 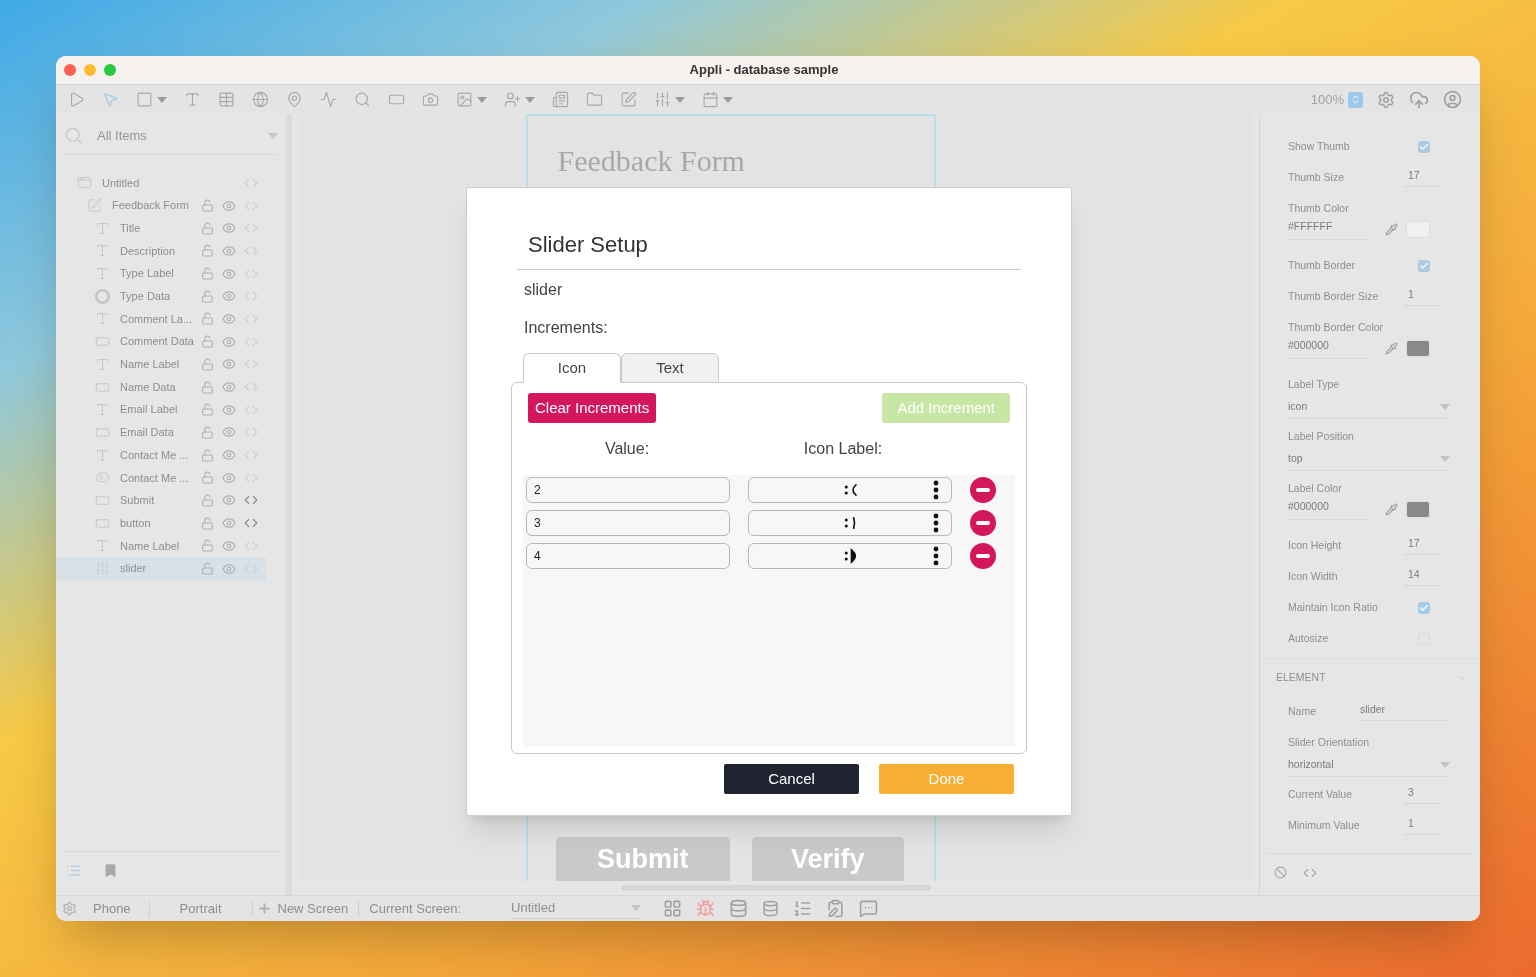 What do you see at coordinates (161, 341) in the screenshot?
I see `tree-item: Comment Data` at bounding box center [161, 341].